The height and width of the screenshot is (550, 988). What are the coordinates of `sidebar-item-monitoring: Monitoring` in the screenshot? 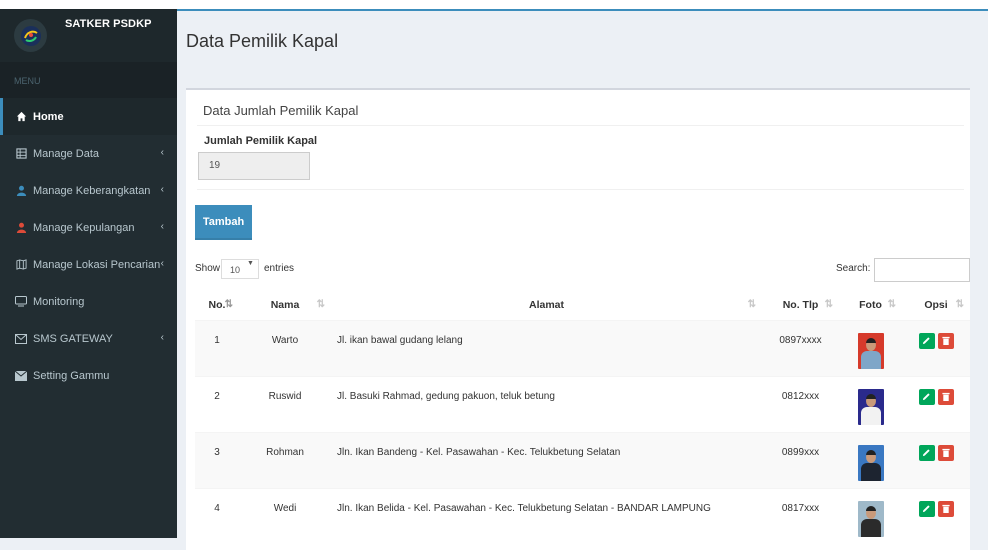 It's located at (88, 301).